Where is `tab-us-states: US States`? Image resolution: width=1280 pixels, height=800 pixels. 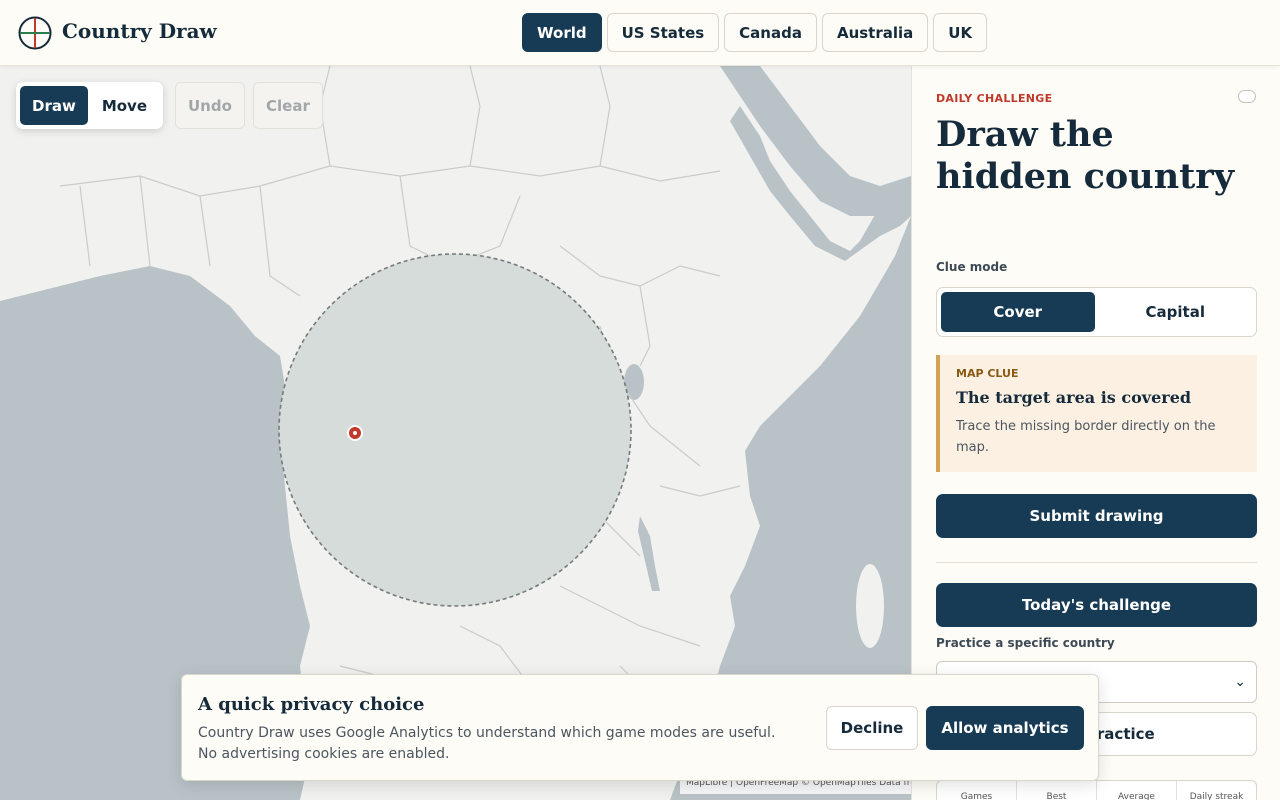 tab-us-states: US States is located at coordinates (663, 32).